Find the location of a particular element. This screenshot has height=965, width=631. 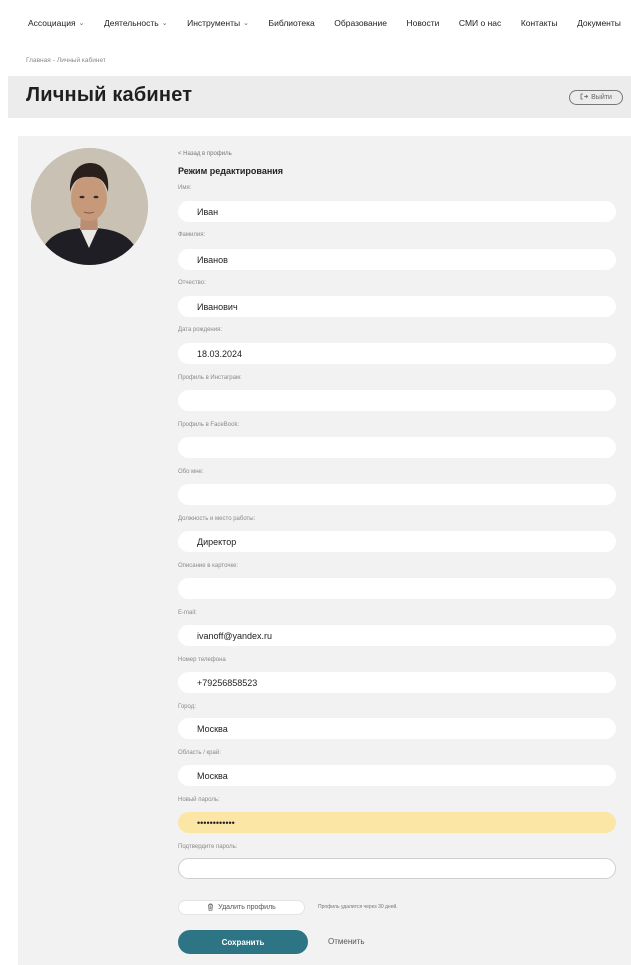

page-title: Личный кабинет is located at coordinates (109, 95).